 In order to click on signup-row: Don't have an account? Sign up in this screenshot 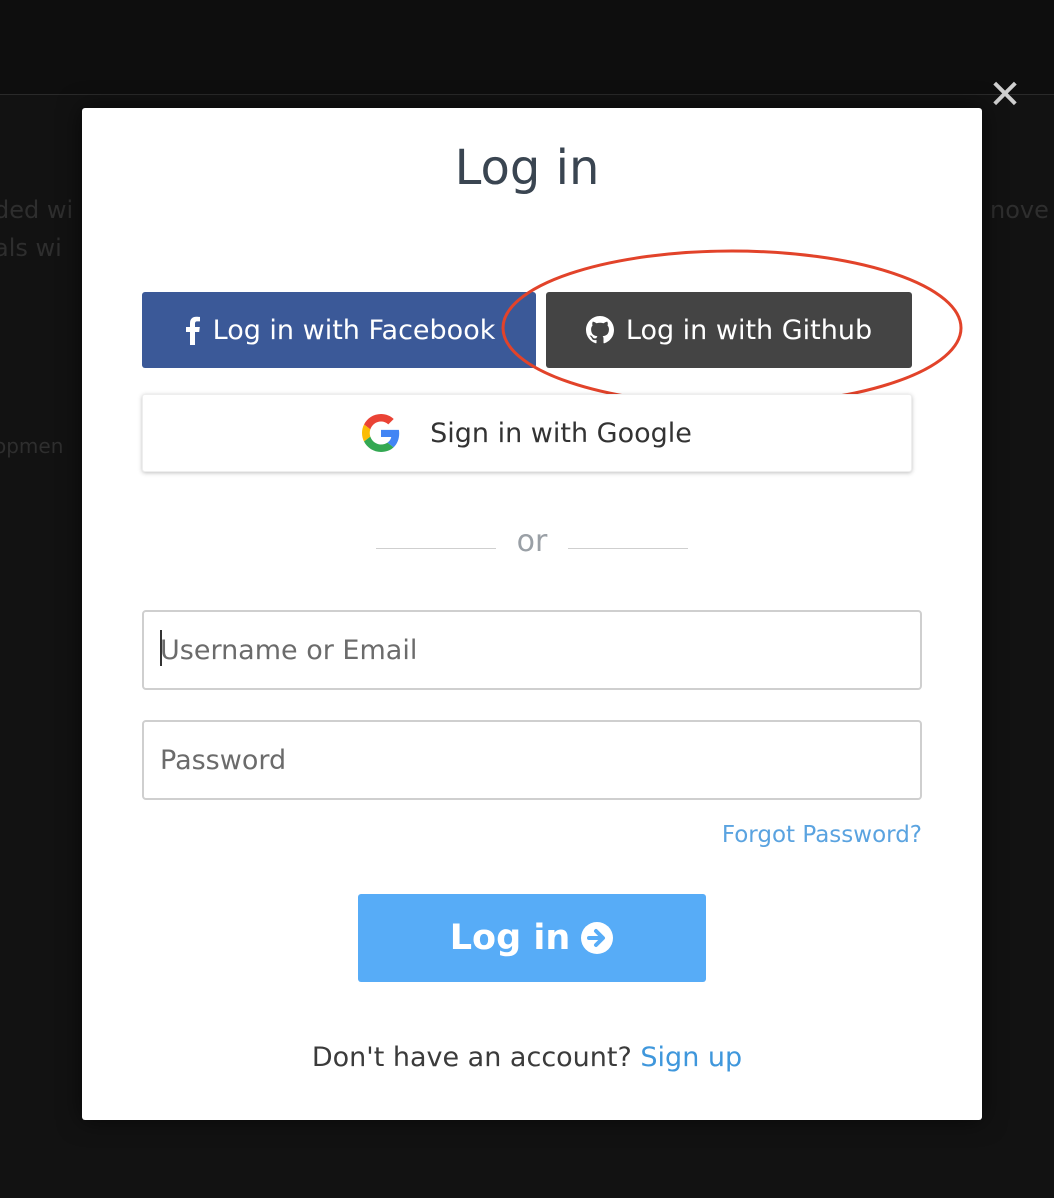, I will do `click(527, 1057)`.